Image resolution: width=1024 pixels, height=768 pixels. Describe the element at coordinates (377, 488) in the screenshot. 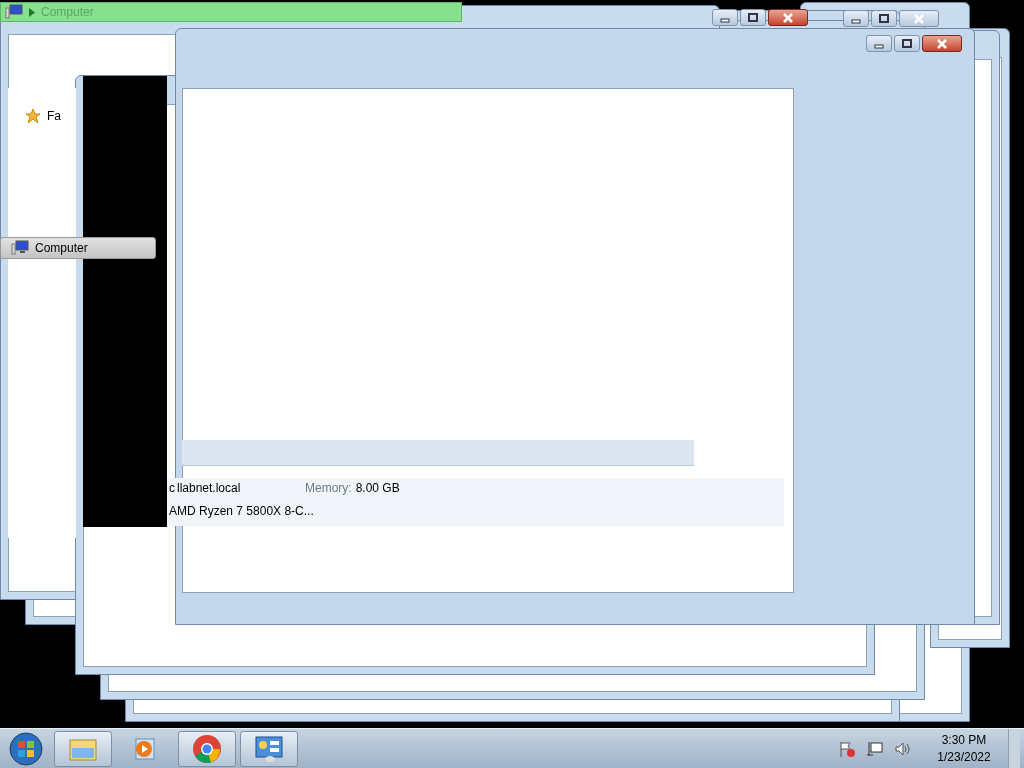

I see `details-value: 8.00 GB` at that location.